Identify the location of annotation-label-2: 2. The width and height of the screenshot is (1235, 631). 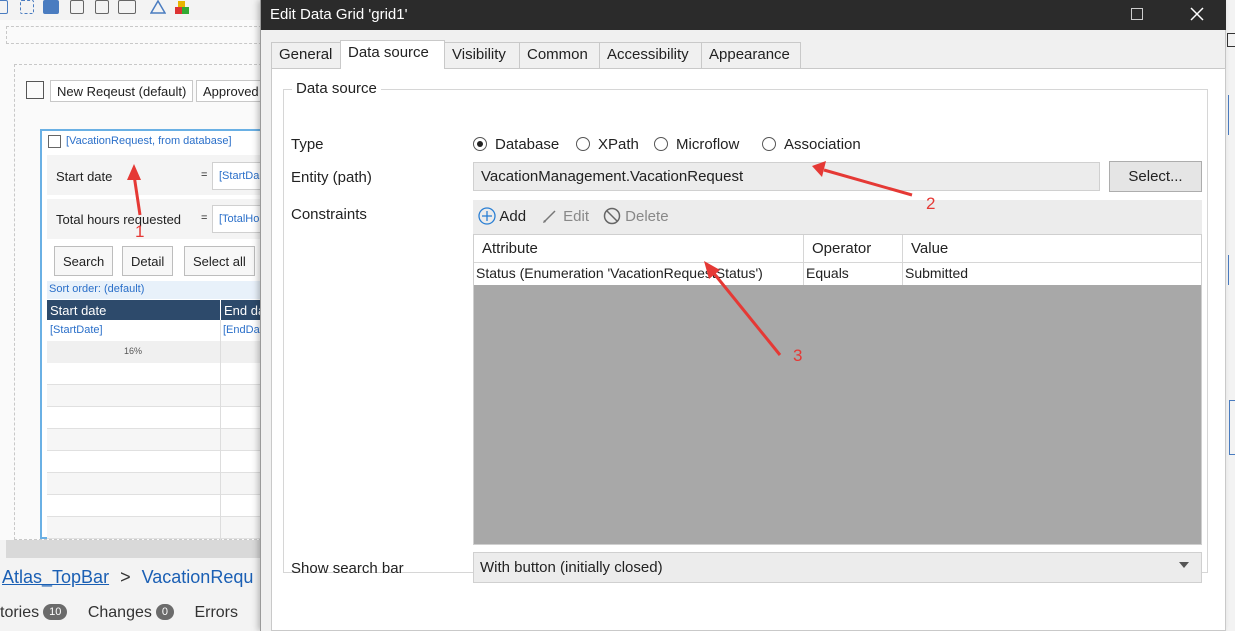
(931, 203).